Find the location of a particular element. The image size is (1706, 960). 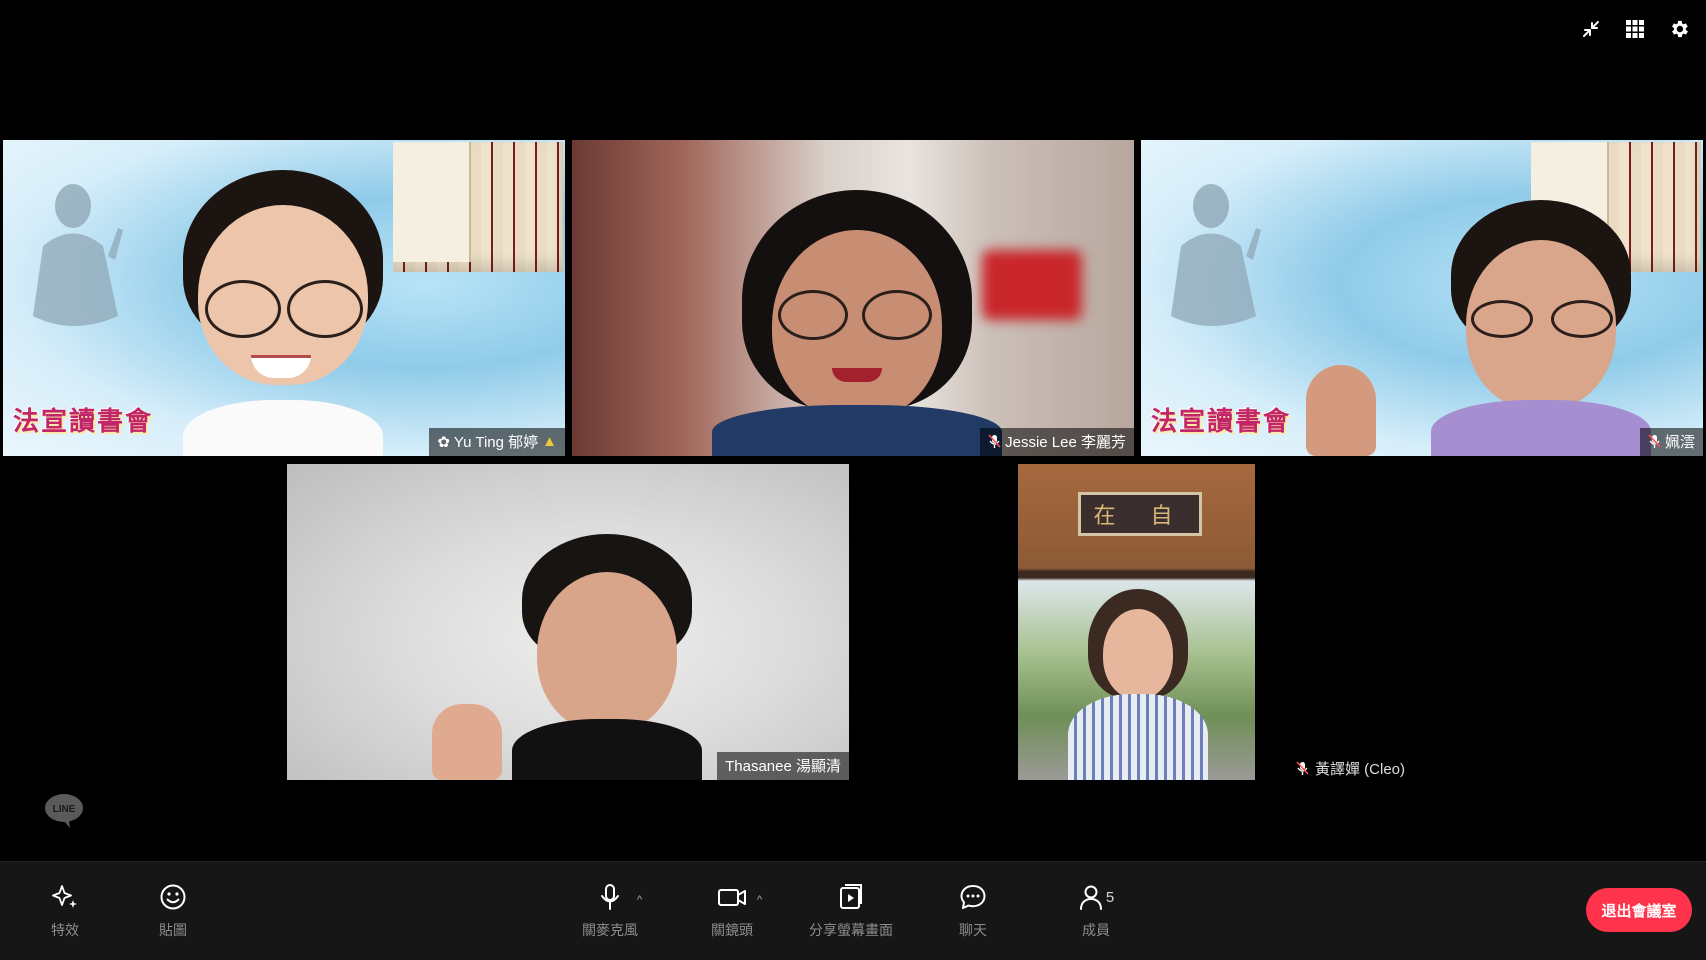

participant-name: Yu Ting 郁婷 is located at coordinates (496, 442).